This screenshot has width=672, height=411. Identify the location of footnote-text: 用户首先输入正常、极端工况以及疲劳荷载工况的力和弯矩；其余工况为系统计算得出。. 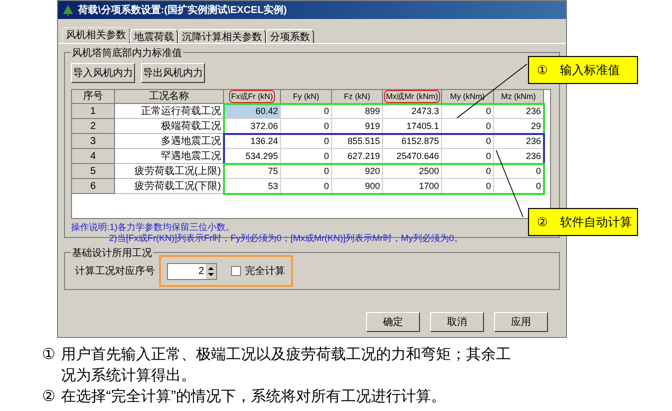
(286, 365).